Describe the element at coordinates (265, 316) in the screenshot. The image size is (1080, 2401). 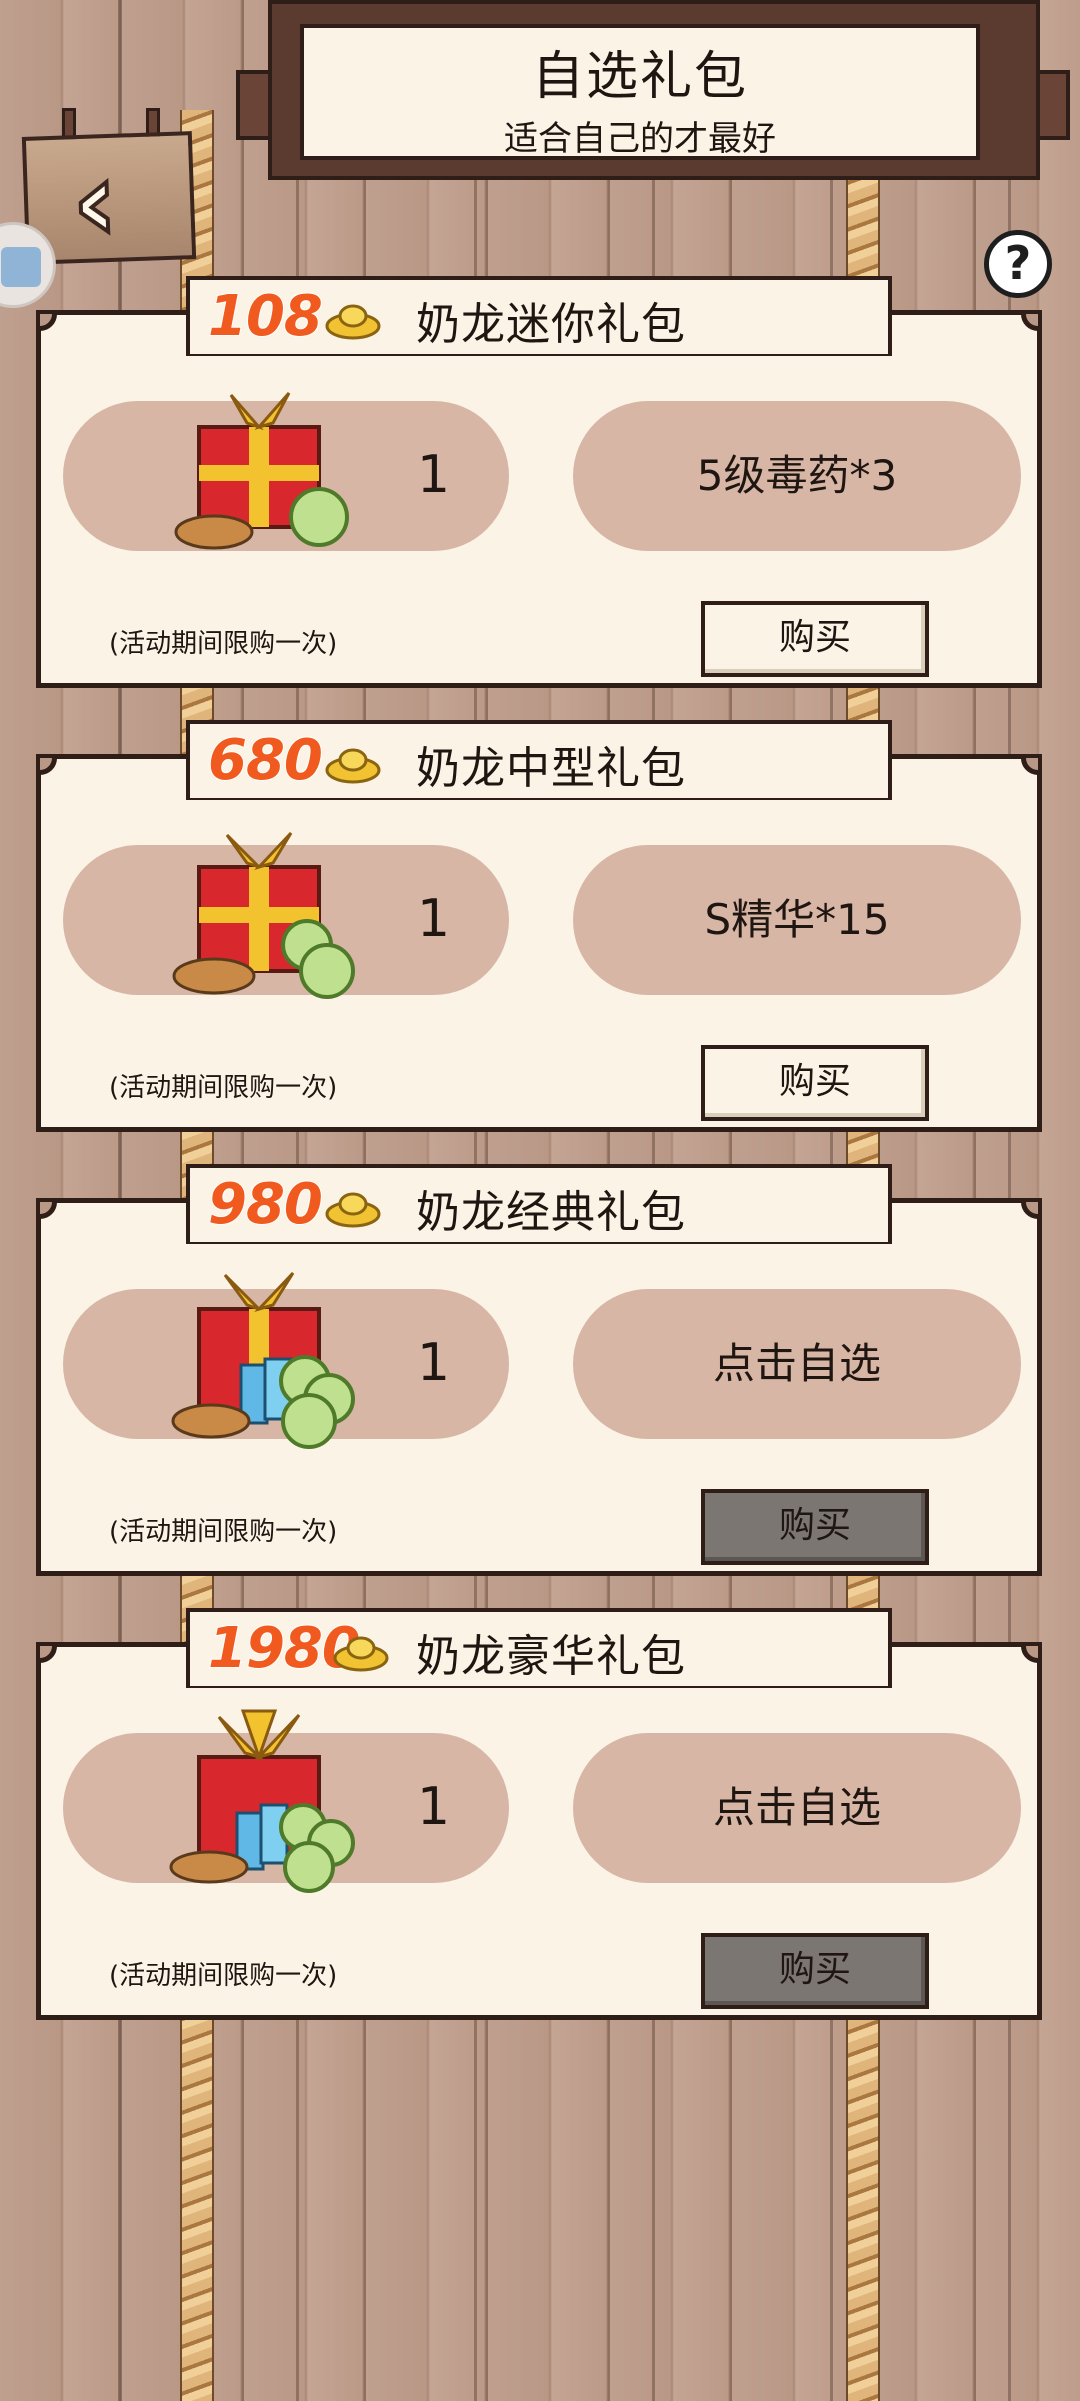
I see `pack-price: 108` at that location.